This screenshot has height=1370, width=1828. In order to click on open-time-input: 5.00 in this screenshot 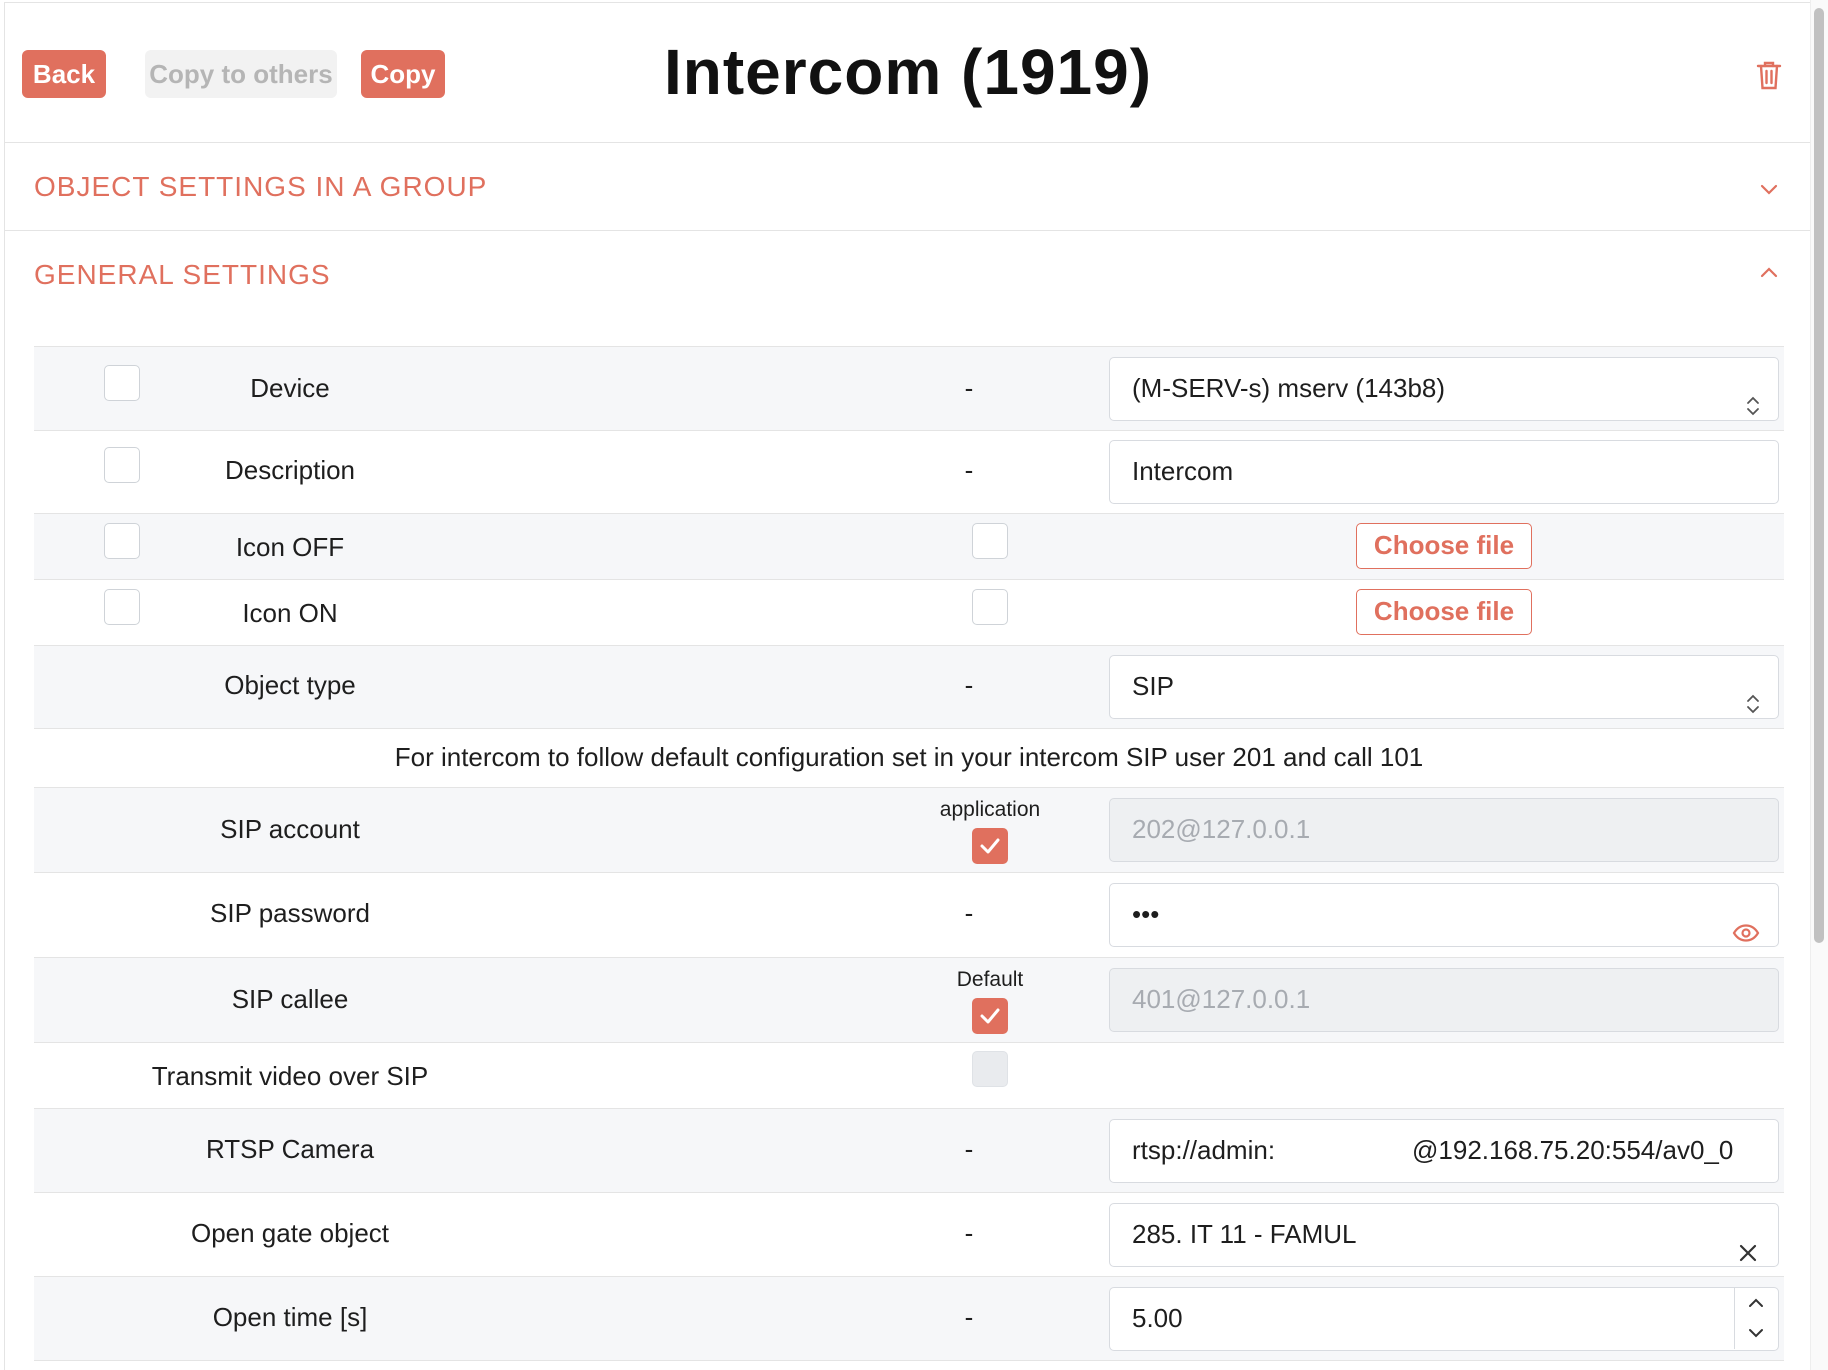, I will do `click(1444, 1319)`.